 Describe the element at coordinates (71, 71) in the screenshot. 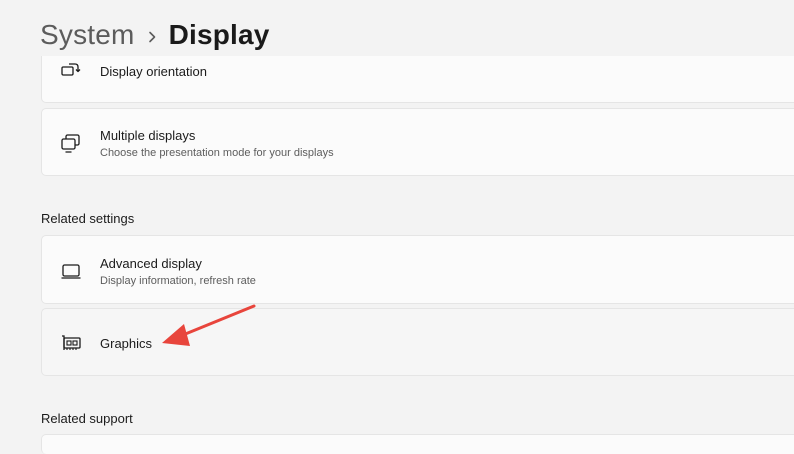

I see `display-orientation-icon` at that location.